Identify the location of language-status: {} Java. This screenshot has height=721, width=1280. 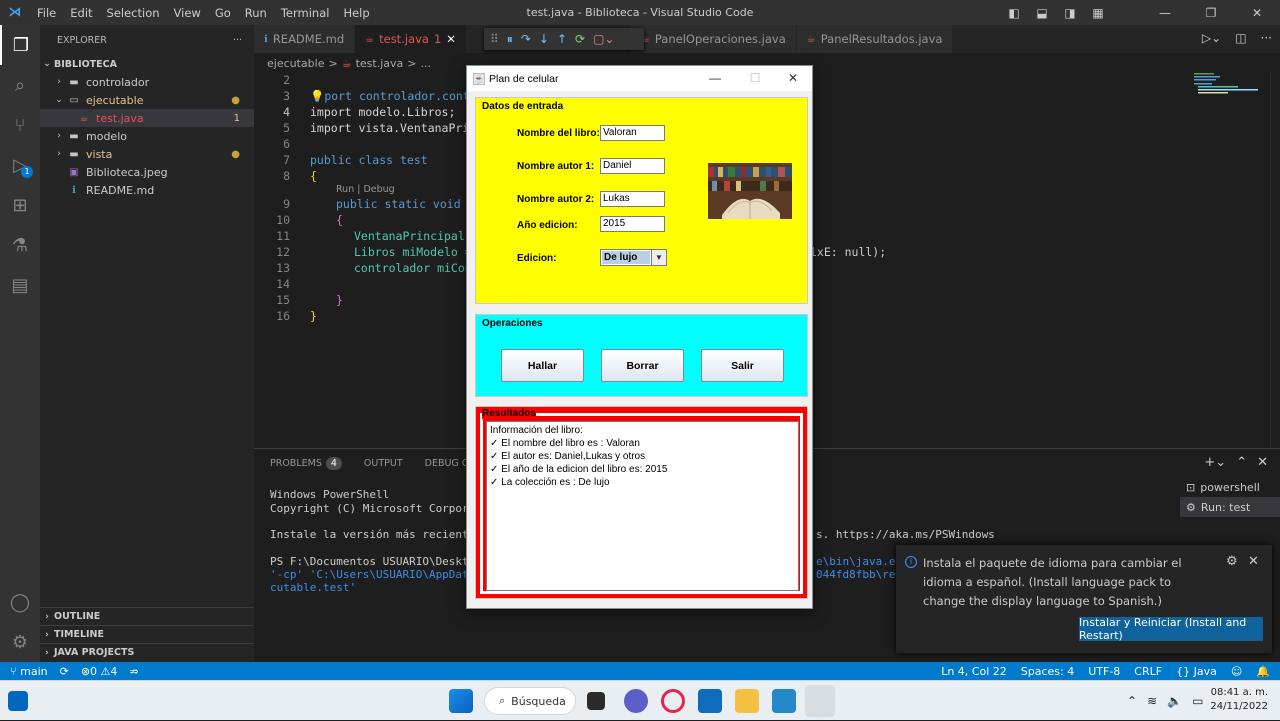
(1196, 671).